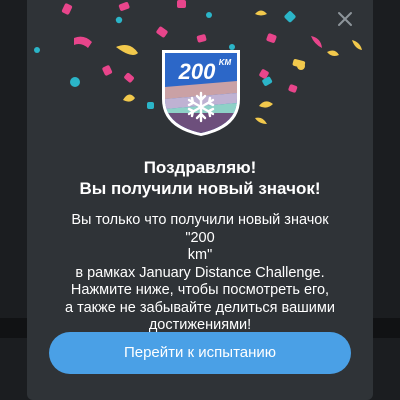 This screenshot has width=400, height=400. I want to click on title-line-congrats: Поздравляю!, so click(200, 167).